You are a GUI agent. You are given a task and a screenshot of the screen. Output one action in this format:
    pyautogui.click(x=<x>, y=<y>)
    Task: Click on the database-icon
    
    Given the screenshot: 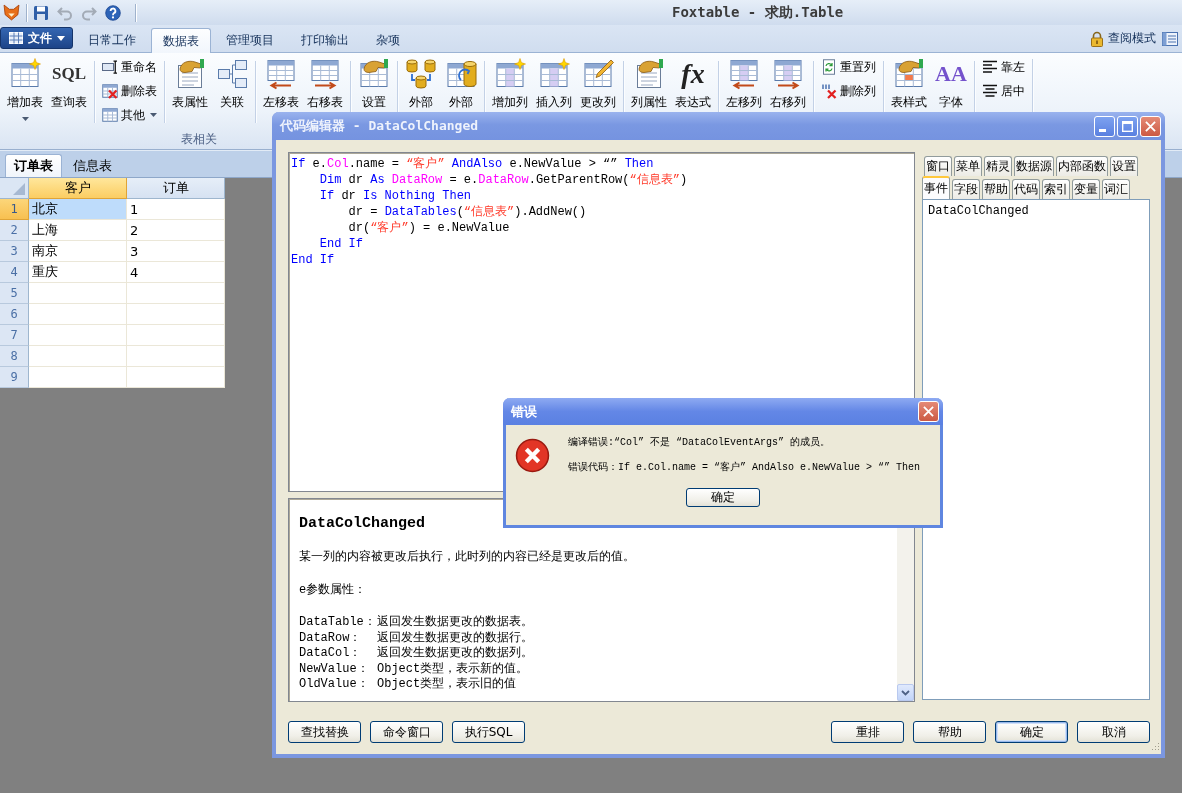 What is the action you would take?
    pyautogui.click(x=421, y=74)
    